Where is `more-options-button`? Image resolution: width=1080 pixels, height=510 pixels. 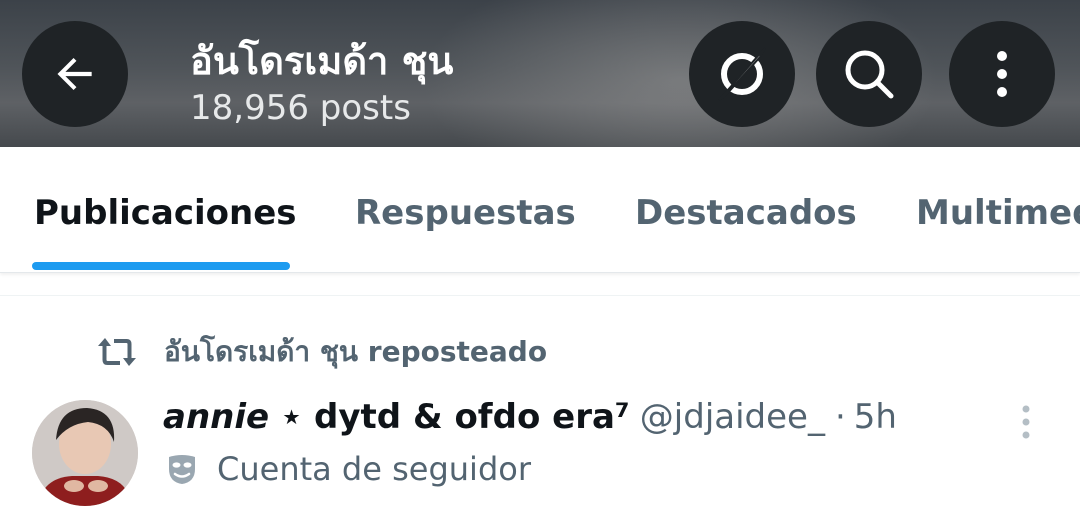 more-options-button is located at coordinates (1002, 74).